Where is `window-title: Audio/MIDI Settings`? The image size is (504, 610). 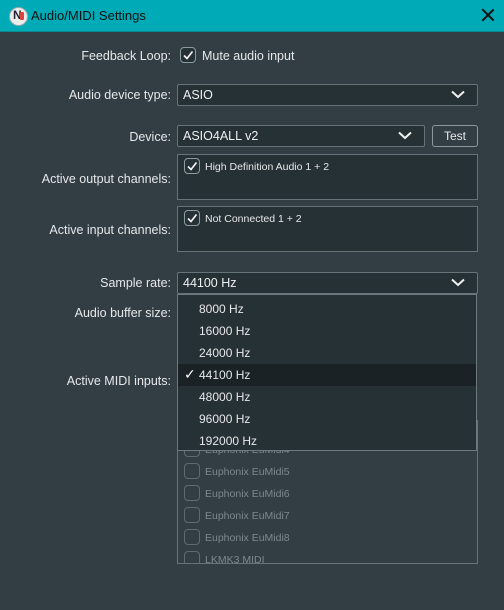 window-title: Audio/MIDI Settings is located at coordinates (88, 15).